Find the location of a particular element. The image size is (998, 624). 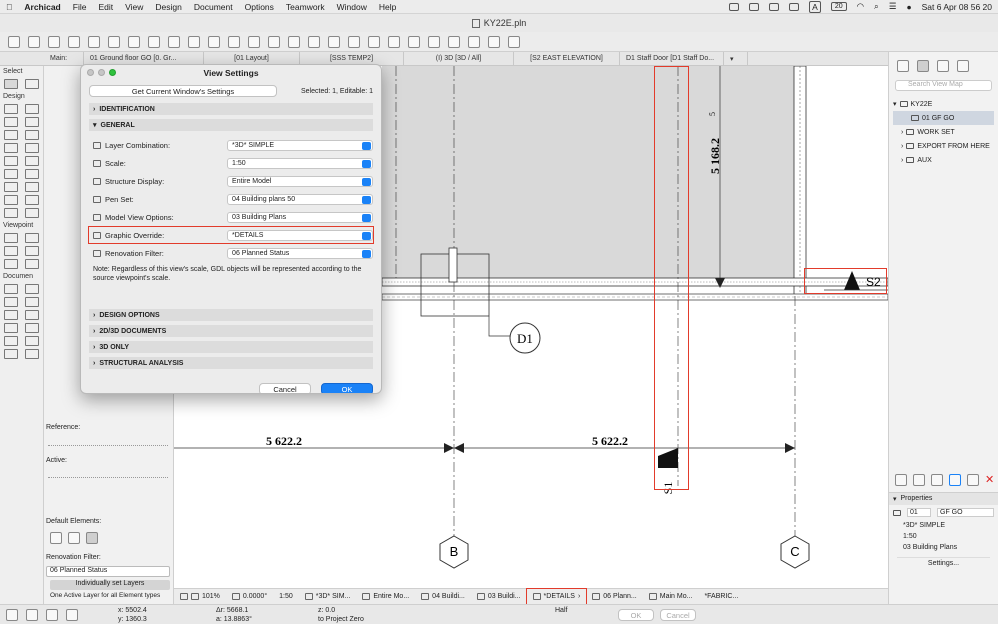

line-doc-tool-icon is located at coordinates (32, 328).